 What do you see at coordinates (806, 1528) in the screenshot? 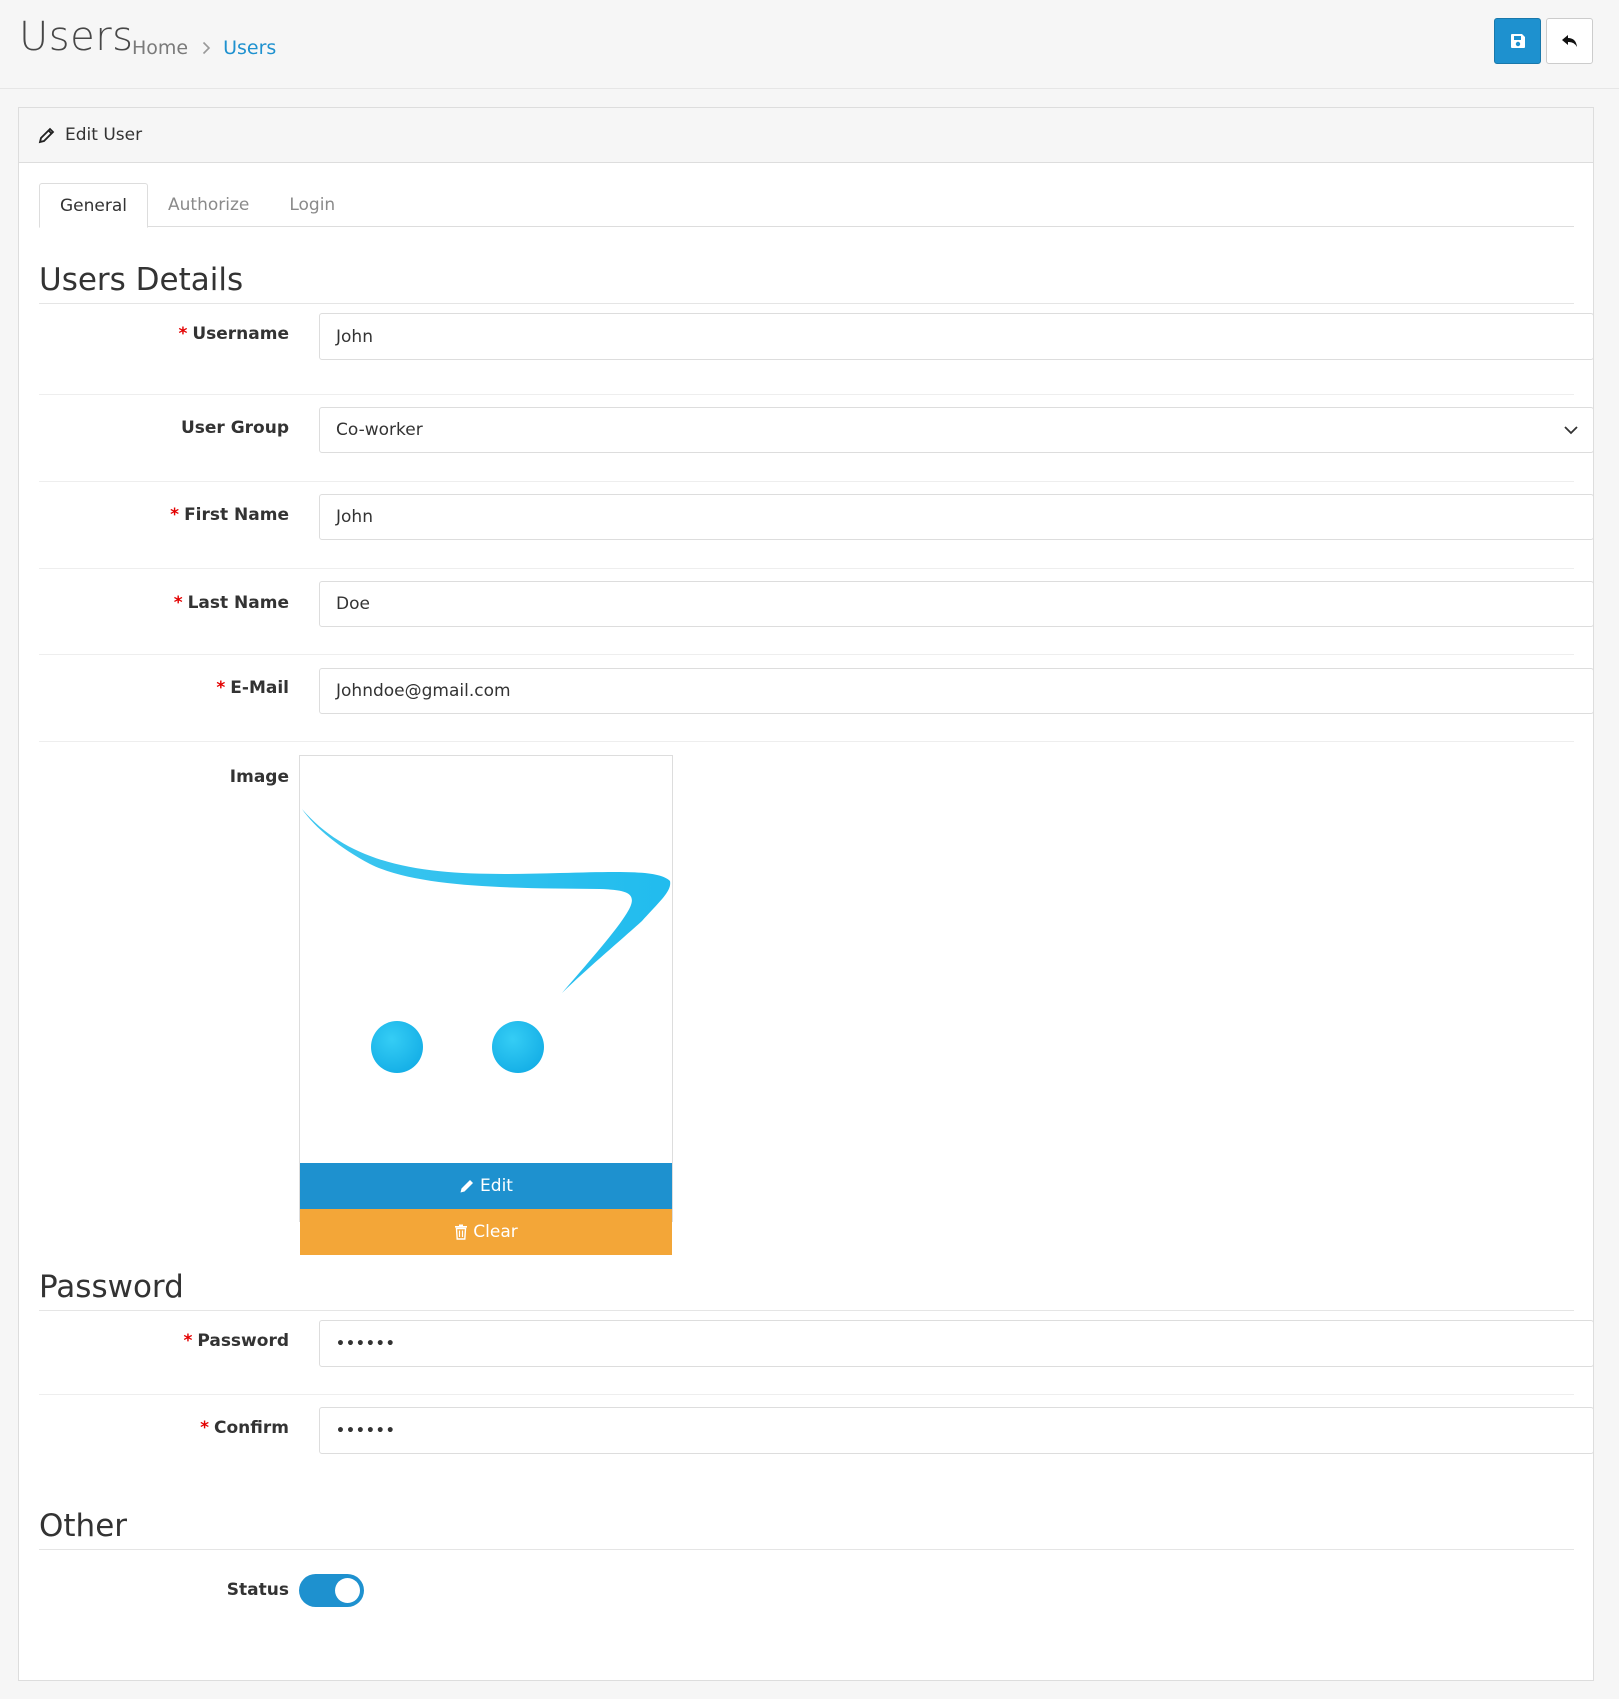
I see `section-other: Other` at bounding box center [806, 1528].